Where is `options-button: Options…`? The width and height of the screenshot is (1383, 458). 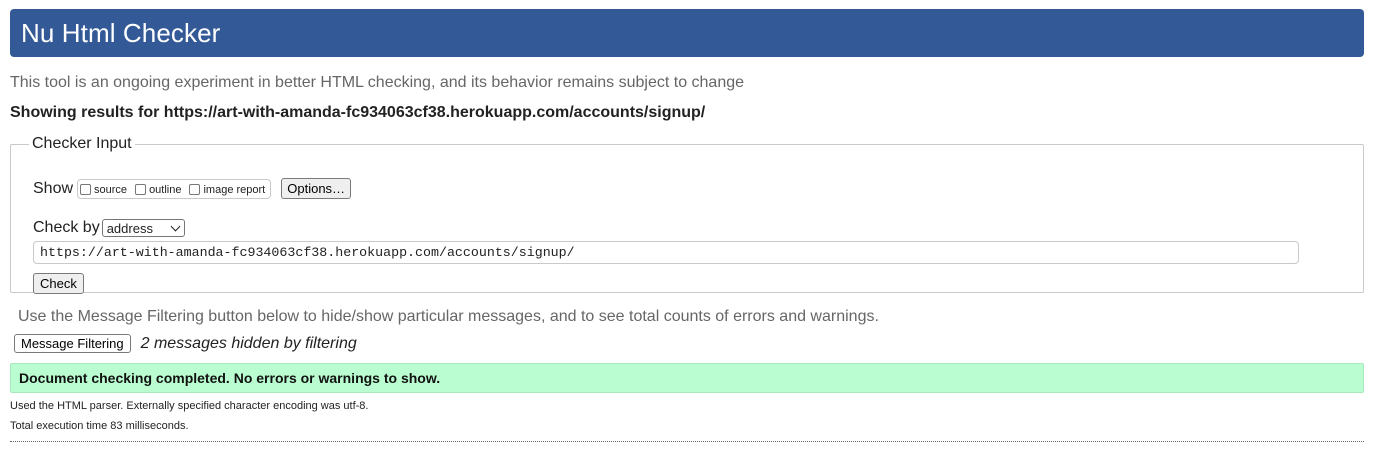 options-button: Options… is located at coordinates (316, 188).